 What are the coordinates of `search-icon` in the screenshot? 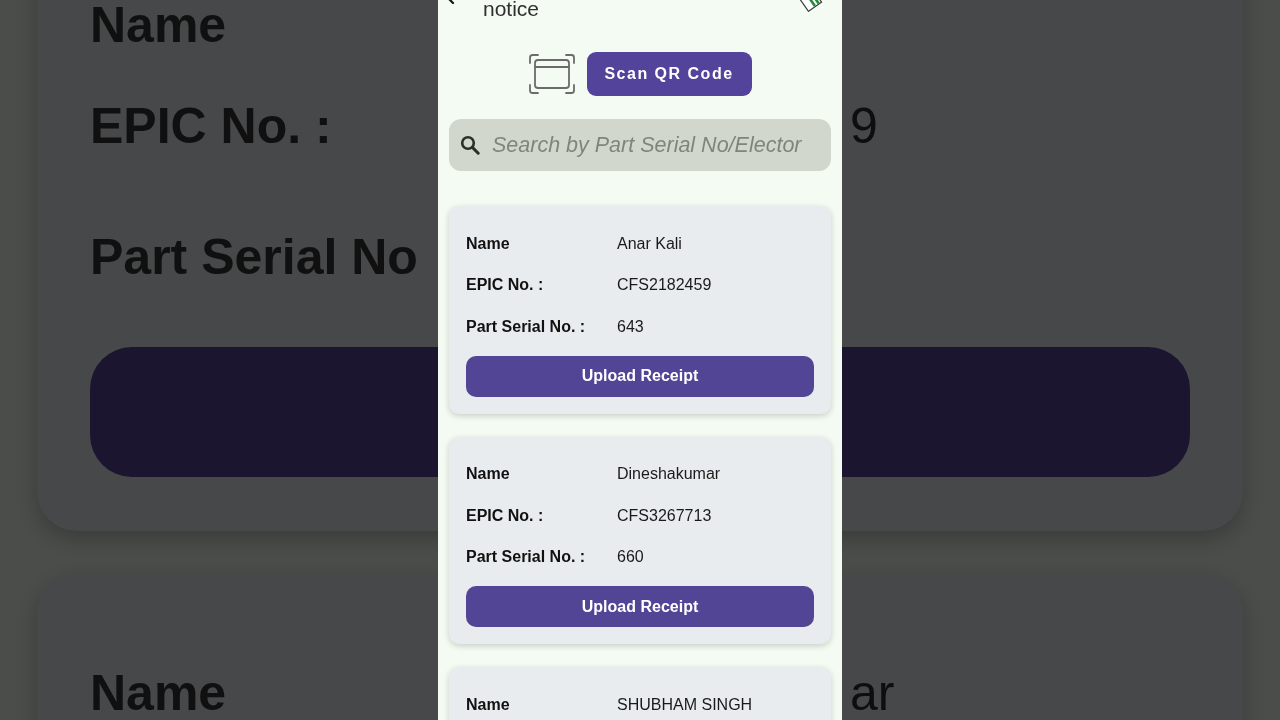 It's located at (470, 145).